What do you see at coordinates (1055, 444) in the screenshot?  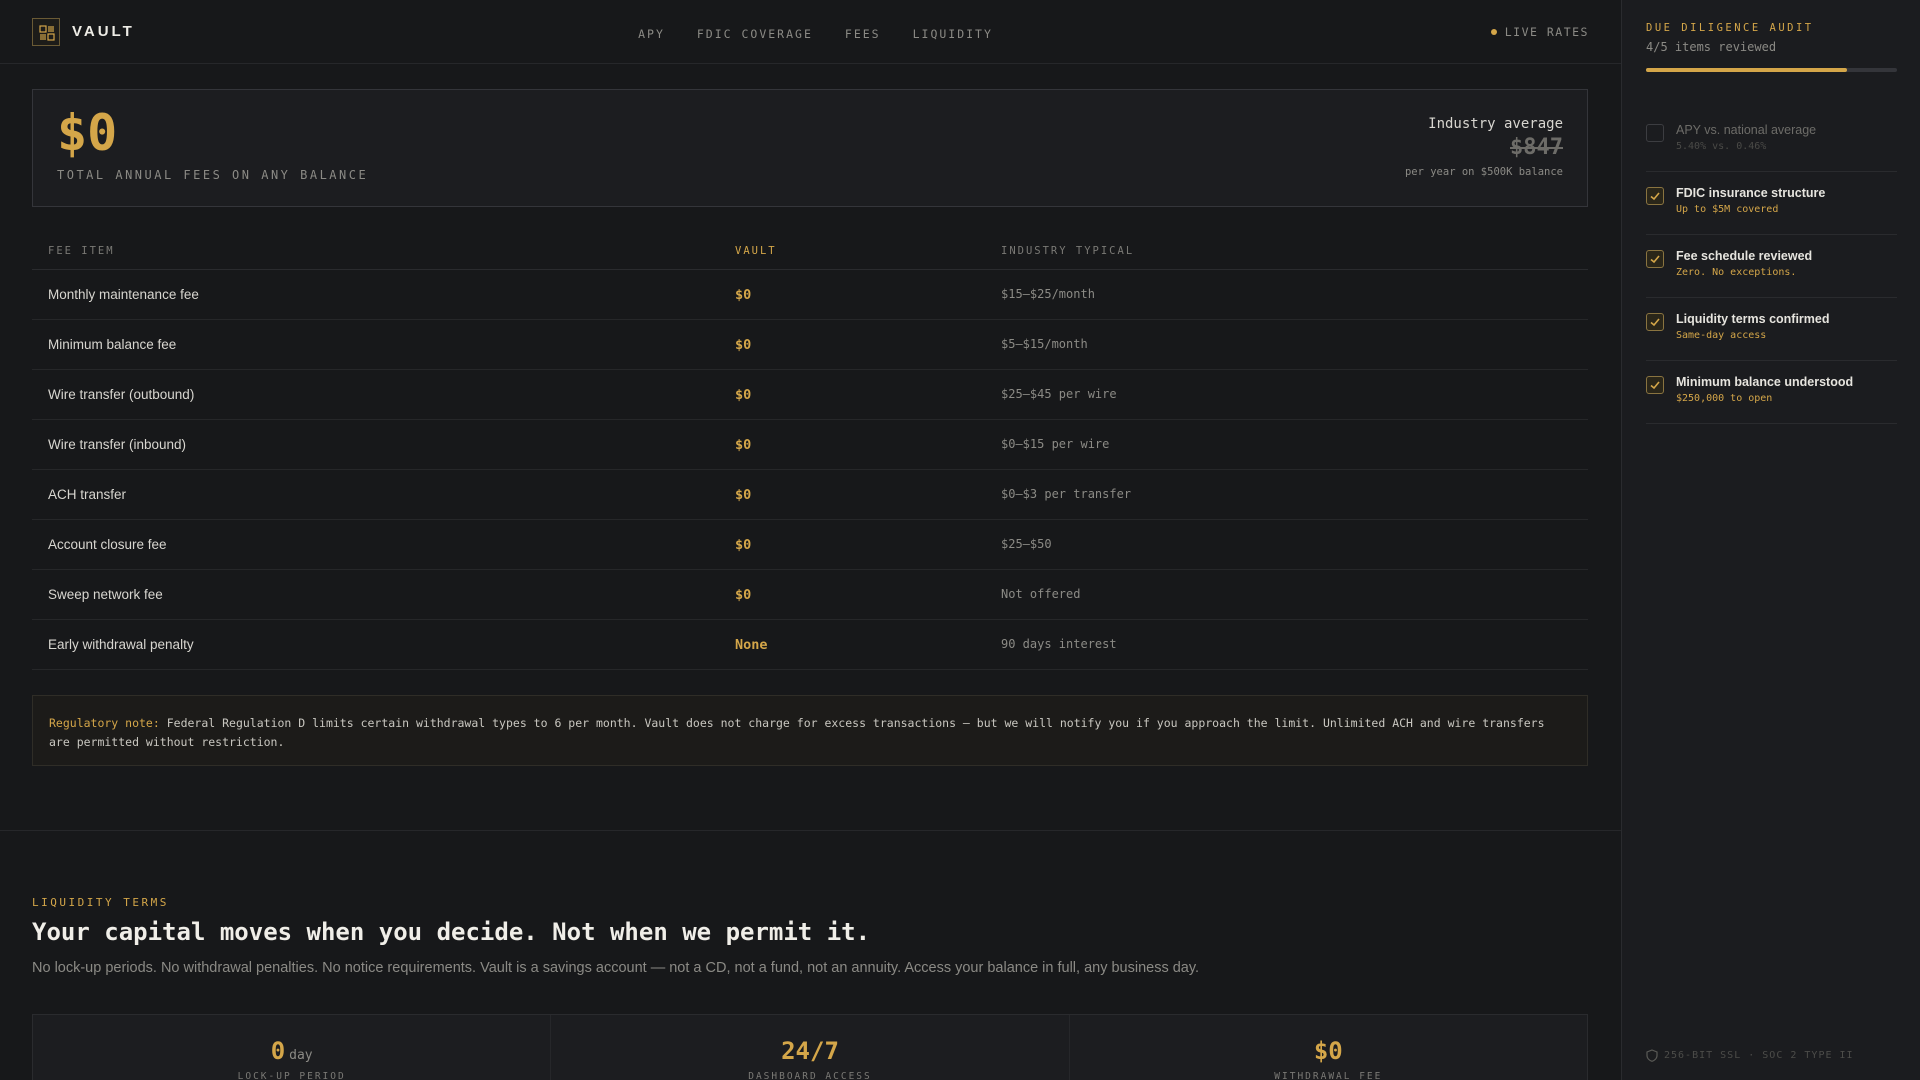 I see `fee-industry-value: $0–$15 per wire` at bounding box center [1055, 444].